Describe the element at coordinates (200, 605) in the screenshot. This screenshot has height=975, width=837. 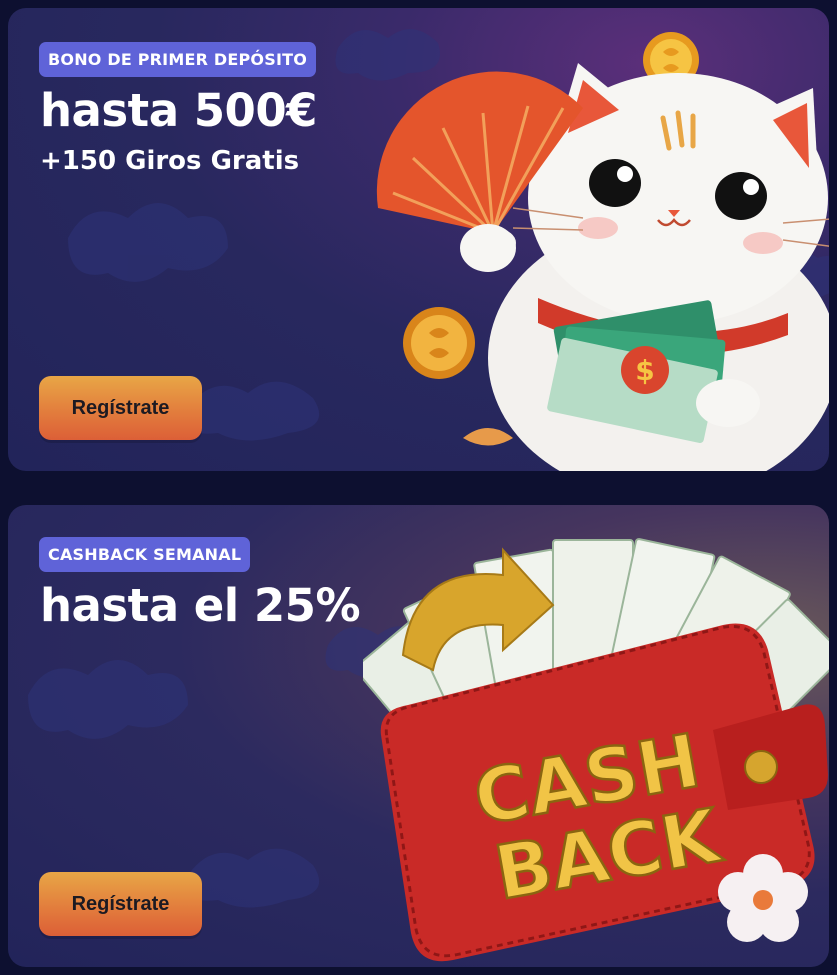
I see `cashback-headline: hasta el 25%` at that location.